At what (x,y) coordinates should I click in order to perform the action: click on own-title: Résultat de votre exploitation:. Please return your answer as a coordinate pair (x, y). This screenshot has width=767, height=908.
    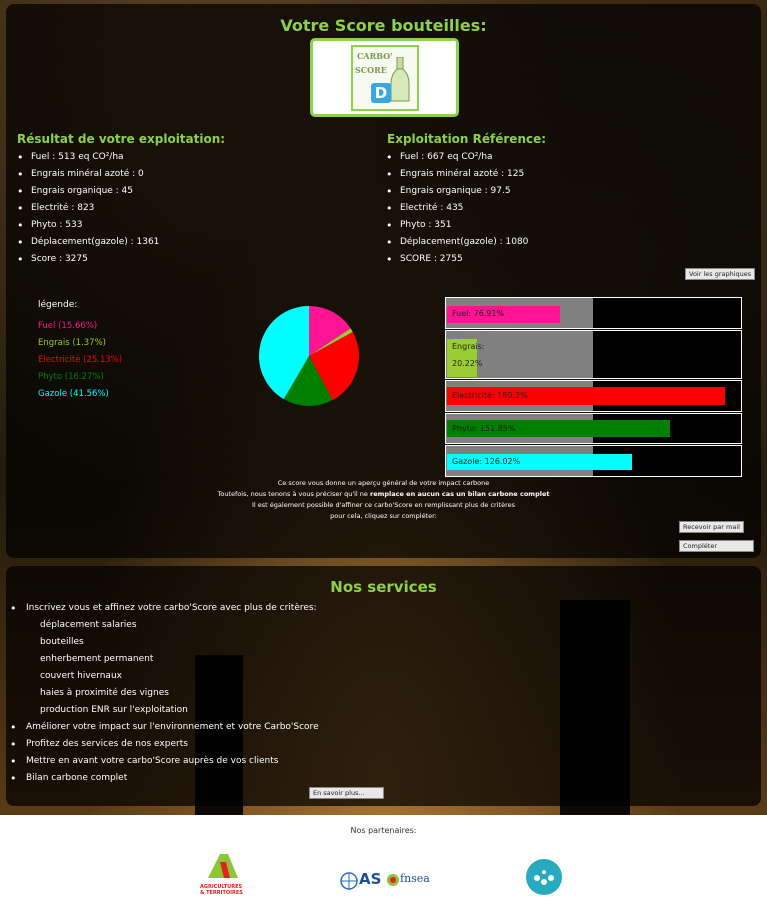
    Looking at the image, I should click on (121, 139).